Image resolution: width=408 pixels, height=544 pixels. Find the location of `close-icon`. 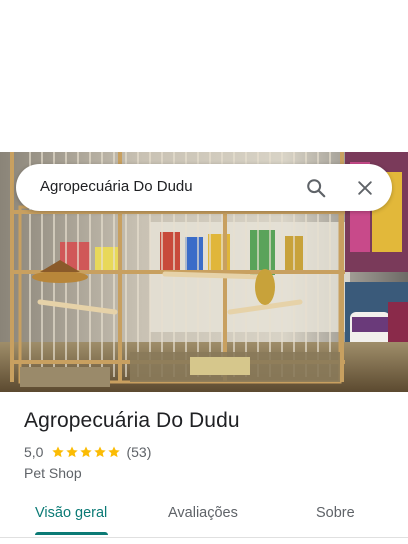

close-icon is located at coordinates (365, 188).